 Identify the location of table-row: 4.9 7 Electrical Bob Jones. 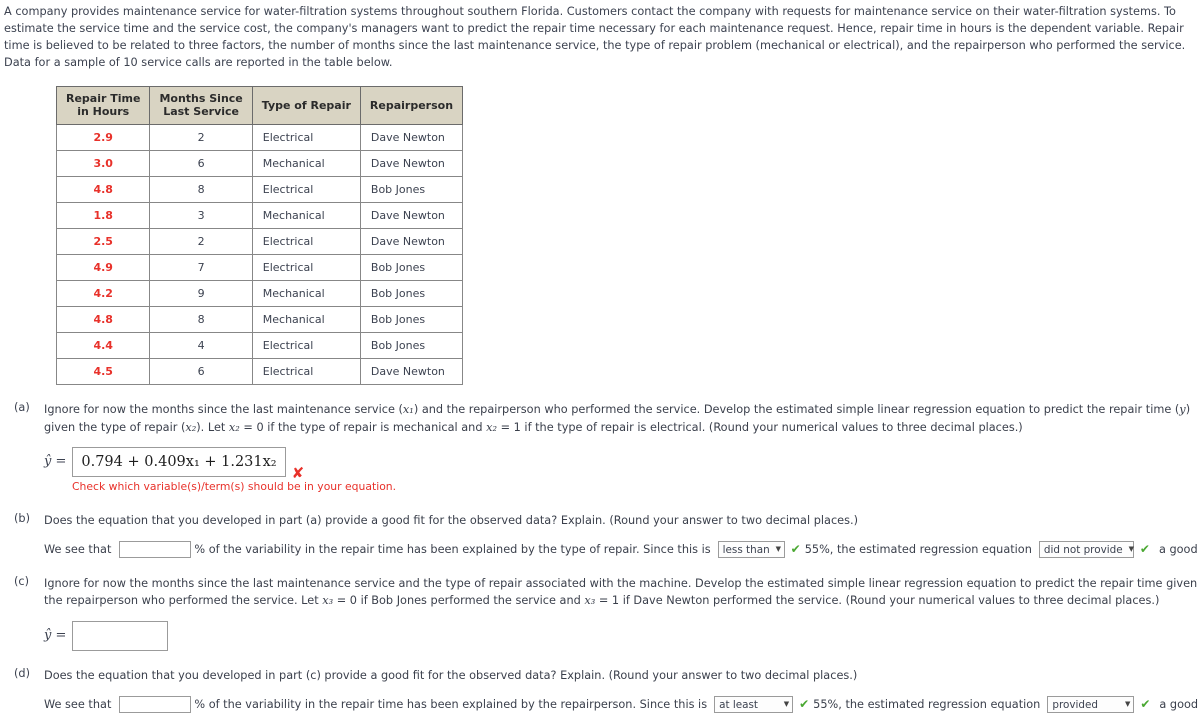
(259, 268).